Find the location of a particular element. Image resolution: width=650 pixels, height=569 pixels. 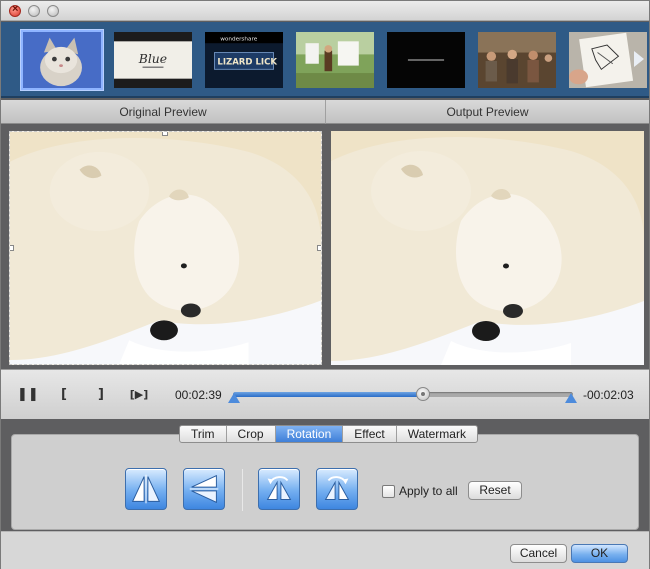

thumbnail-wondershare: wondershare LIZARD LICK is located at coordinates (244, 60).